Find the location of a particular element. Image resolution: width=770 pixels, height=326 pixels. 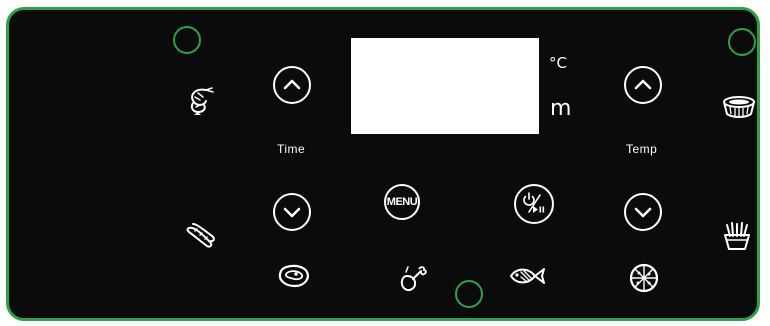

mount-ring-top-left is located at coordinates (187, 40).